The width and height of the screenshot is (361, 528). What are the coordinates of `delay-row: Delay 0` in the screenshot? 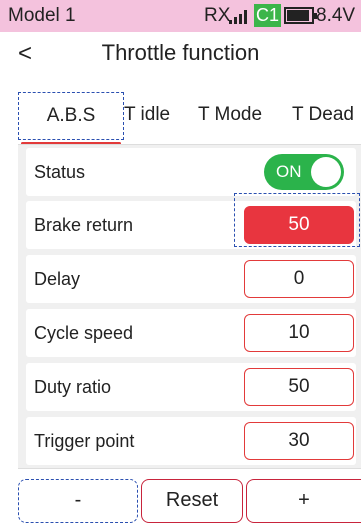 It's located at (191, 279).